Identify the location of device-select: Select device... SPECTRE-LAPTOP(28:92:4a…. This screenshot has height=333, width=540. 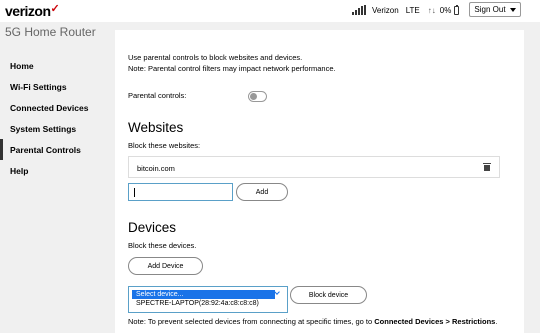
(208, 299).